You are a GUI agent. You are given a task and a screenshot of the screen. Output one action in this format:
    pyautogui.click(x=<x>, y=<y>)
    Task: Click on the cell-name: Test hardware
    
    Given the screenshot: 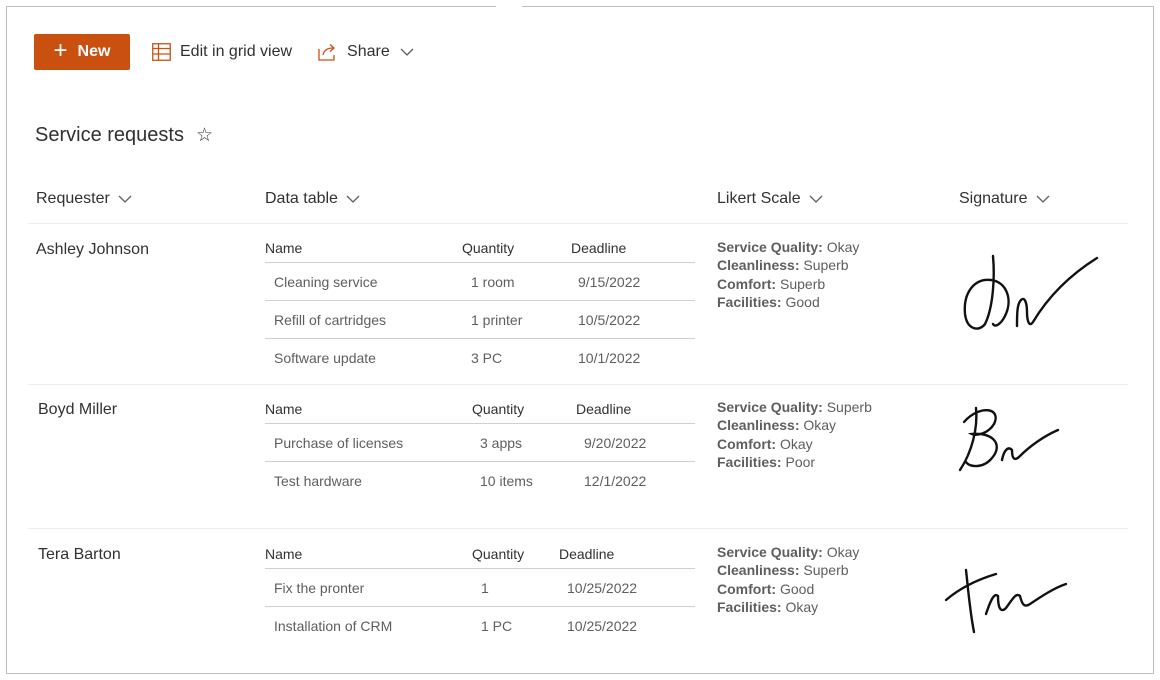 What is the action you would take?
    pyautogui.click(x=318, y=481)
    